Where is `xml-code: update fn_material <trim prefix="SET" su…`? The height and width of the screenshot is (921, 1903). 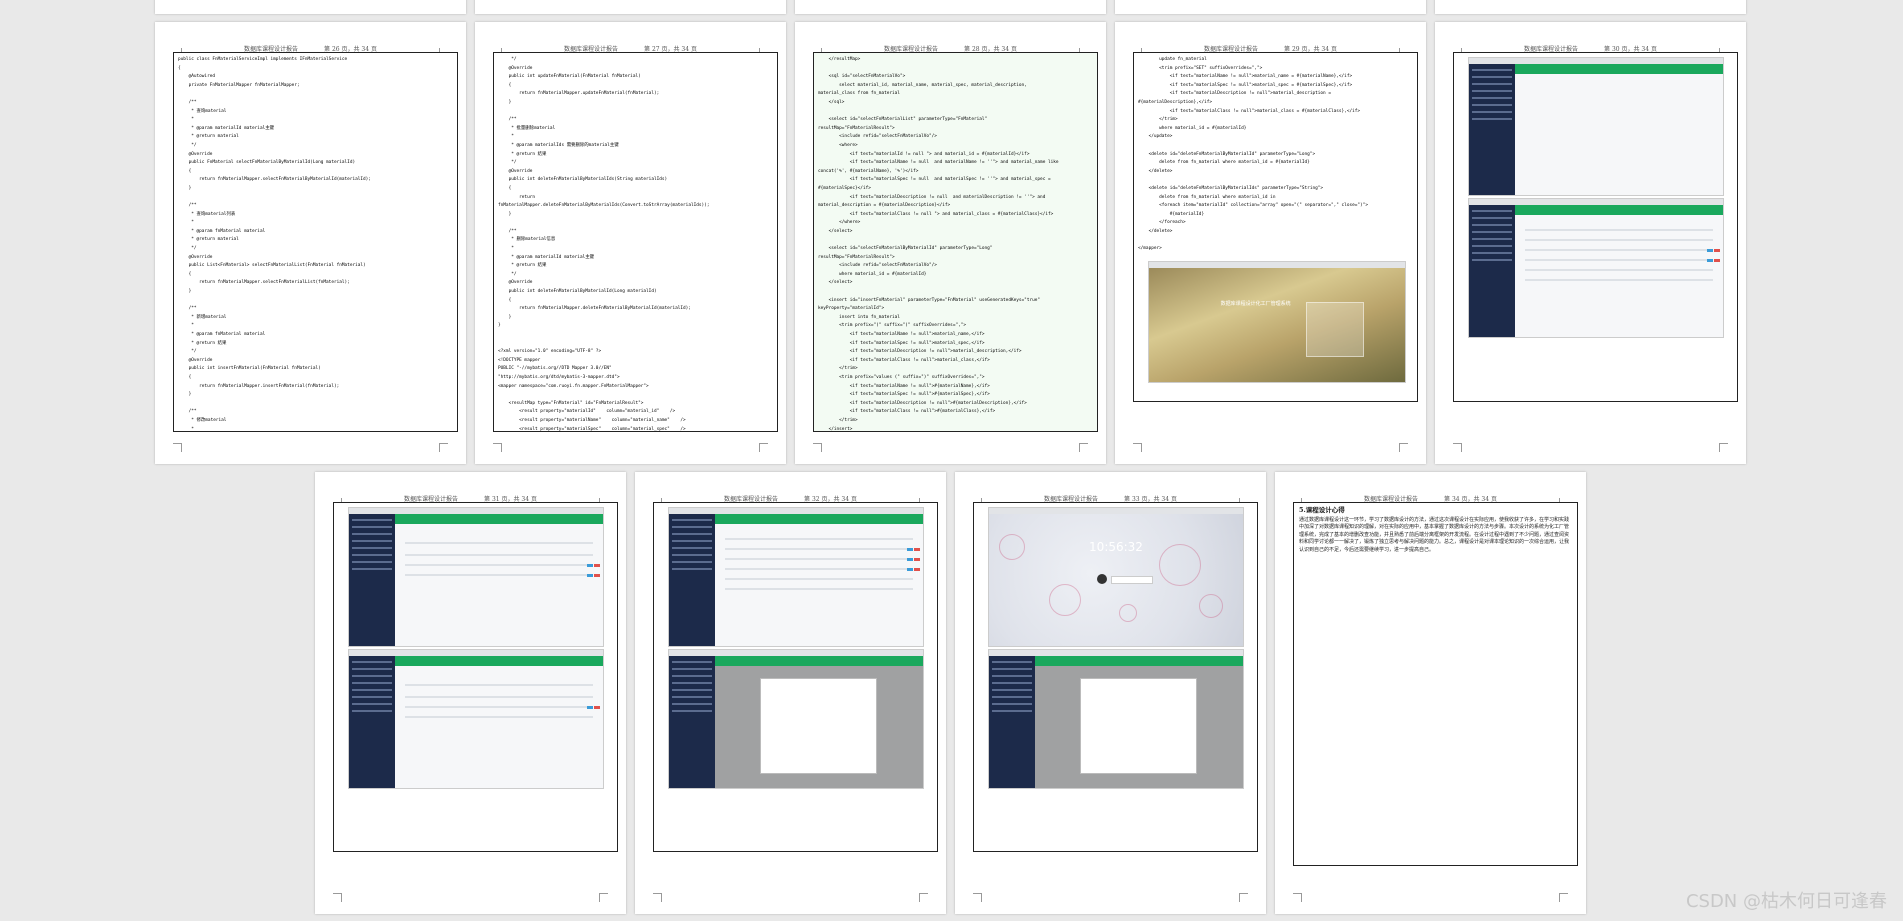
xml-code: update fn_material <trim prefix="SET" su… is located at coordinates (1253, 154).